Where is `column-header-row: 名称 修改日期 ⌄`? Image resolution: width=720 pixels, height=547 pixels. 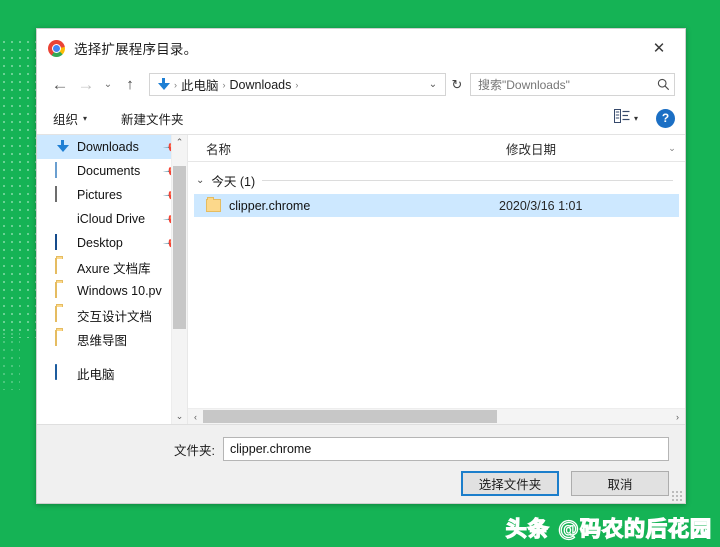
column-header-row: 名称 修改日期 ⌄ is located at coordinates (436, 148).